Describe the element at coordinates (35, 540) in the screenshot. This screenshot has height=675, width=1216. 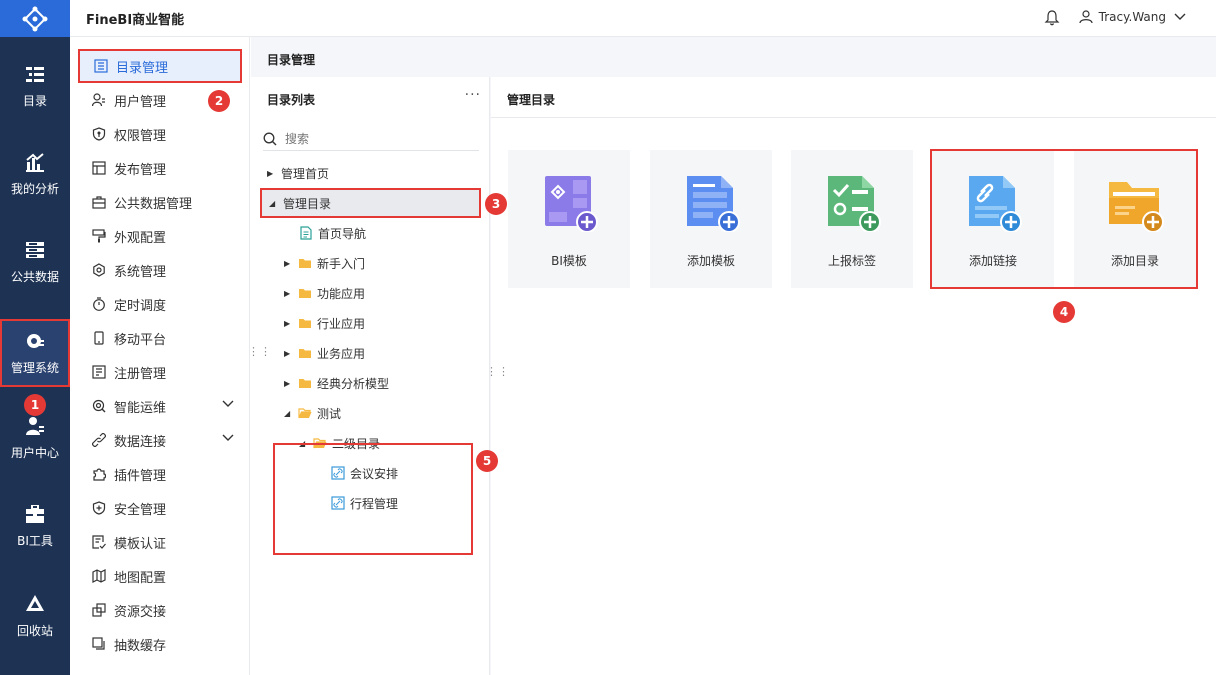
I see `rail-label: BI工具` at that location.